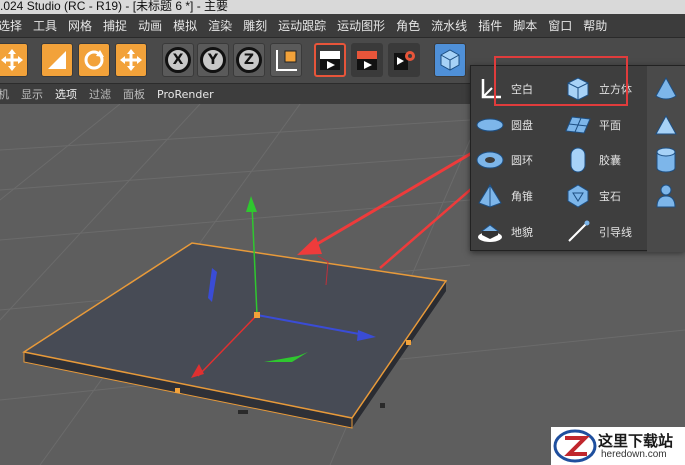 The height and width of the screenshot is (465, 685). What do you see at coordinates (450, 60) in the screenshot?
I see `cube-icon` at bounding box center [450, 60].